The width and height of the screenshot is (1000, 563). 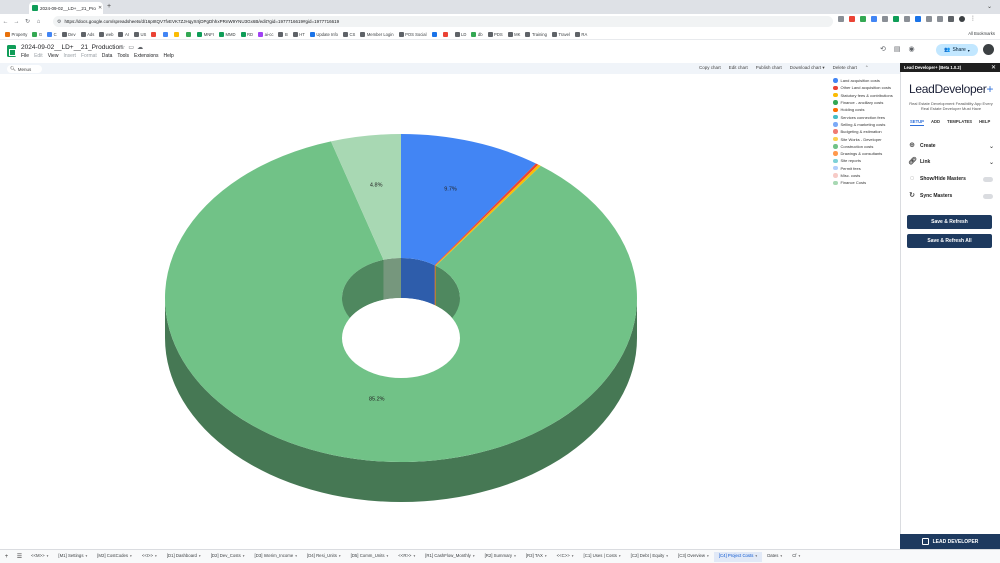 I want to click on document-title: 2024-09-02__LD+__21_Production, so click(x=72, y=47).